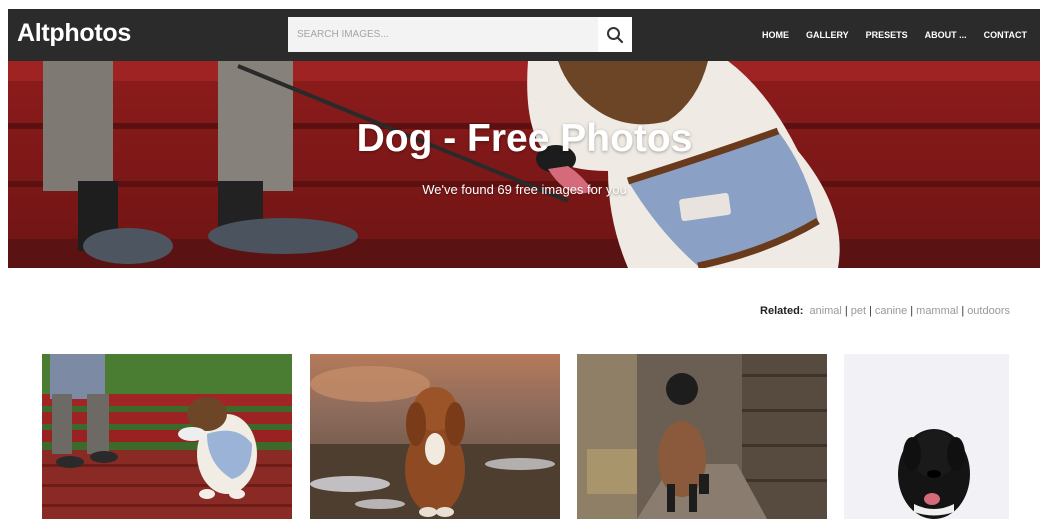 Image resolution: width=1040 pixels, height=519 pixels. I want to click on dog-photo-puppy, so click(926, 436).